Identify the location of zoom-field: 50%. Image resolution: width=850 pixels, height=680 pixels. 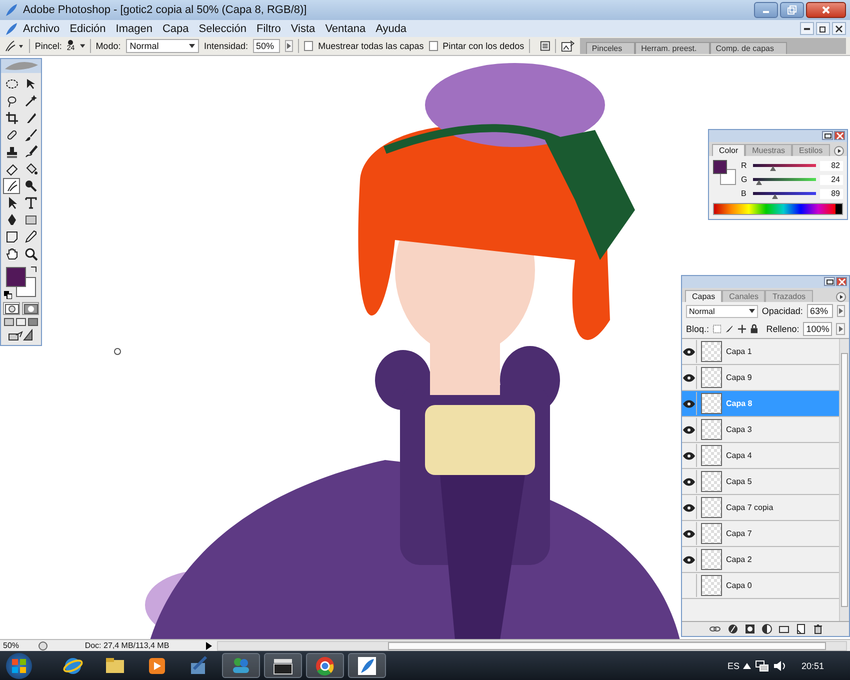
(18, 645).